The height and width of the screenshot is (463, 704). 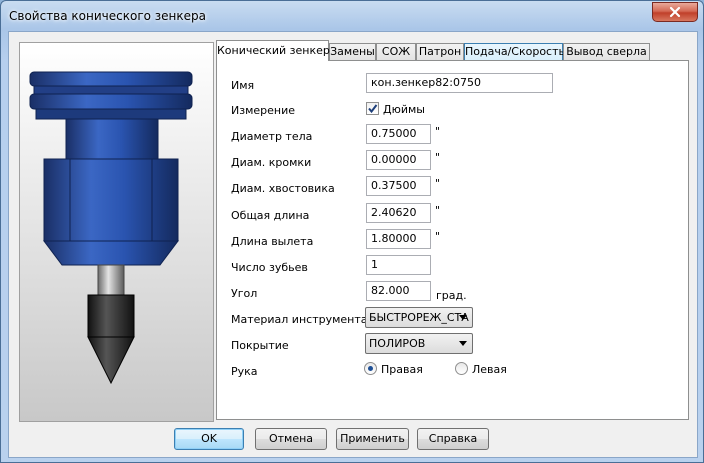 What do you see at coordinates (402, 369) in the screenshot?
I see `hand-right-label: Правая` at bounding box center [402, 369].